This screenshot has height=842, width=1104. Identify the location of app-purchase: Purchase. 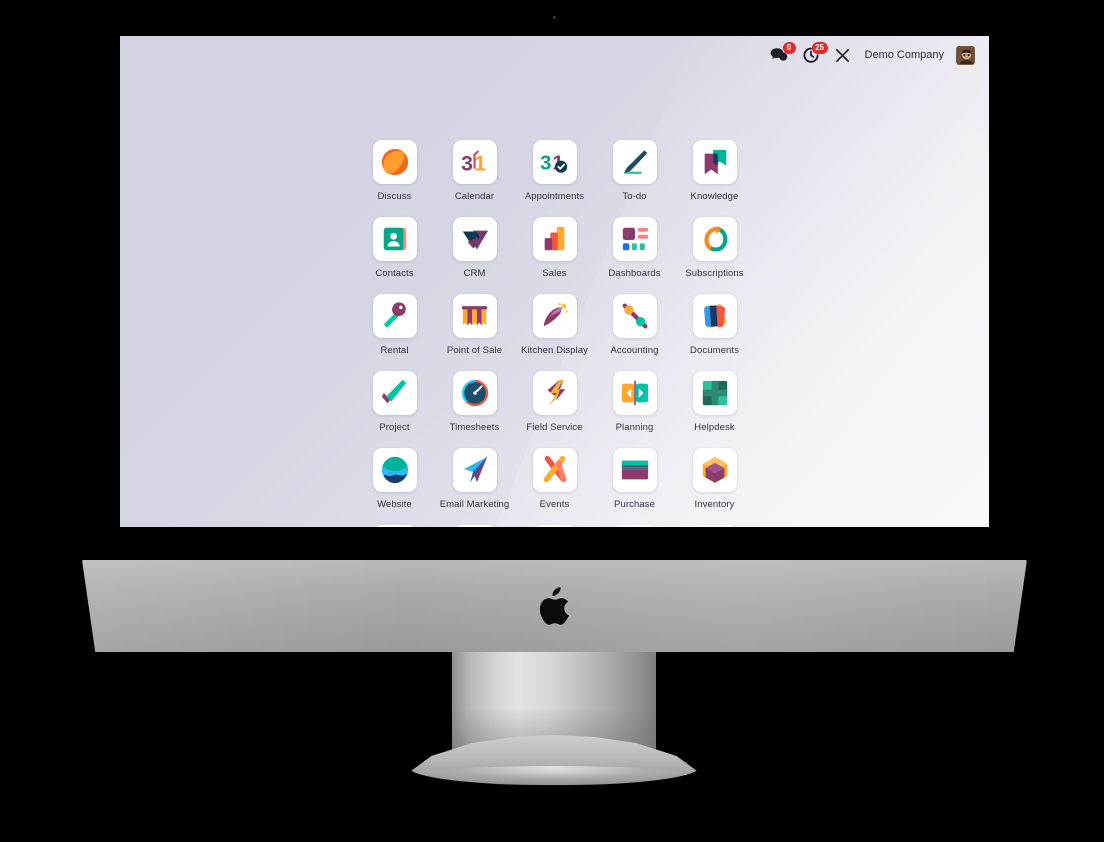
(635, 486).